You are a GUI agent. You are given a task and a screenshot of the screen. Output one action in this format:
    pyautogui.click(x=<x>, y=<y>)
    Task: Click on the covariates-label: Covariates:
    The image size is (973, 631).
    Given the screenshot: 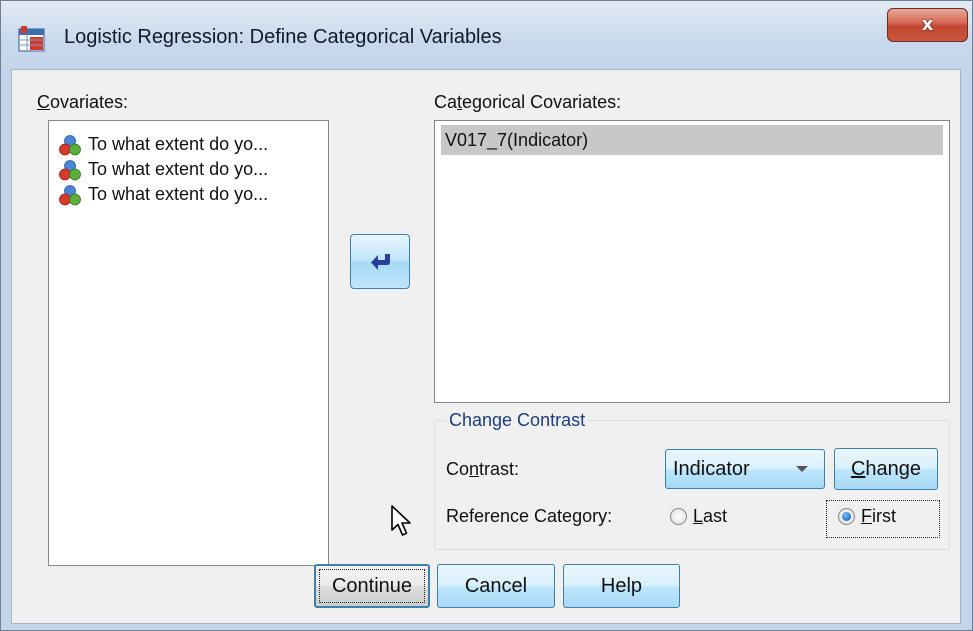 What is the action you would take?
    pyautogui.click(x=83, y=102)
    